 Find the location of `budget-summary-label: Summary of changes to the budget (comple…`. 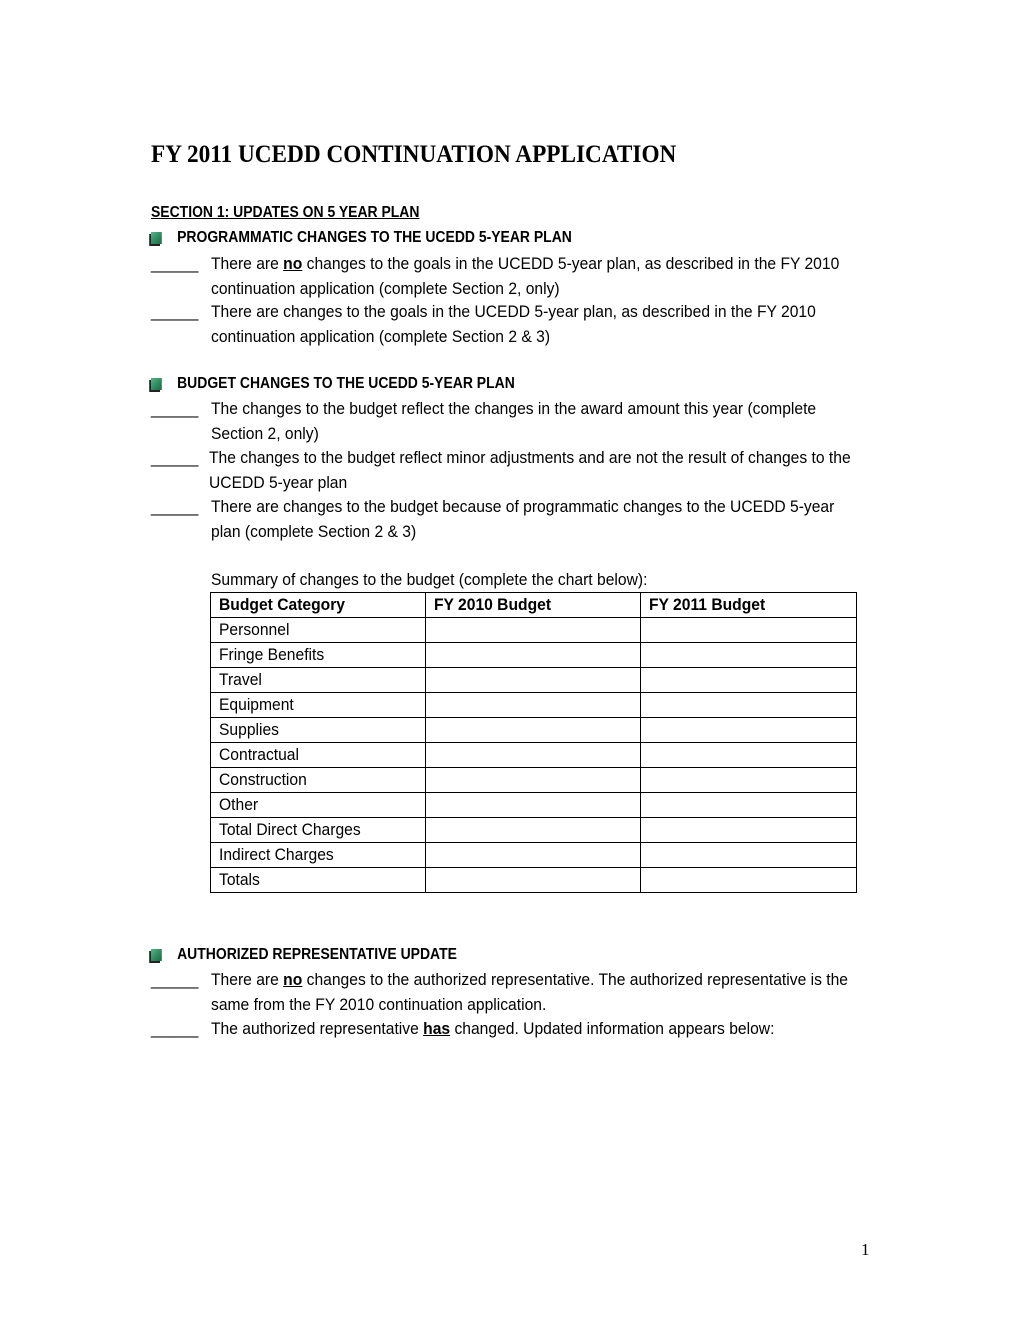

budget-summary-label: Summary of changes to the budget (comple… is located at coordinates (429, 579).